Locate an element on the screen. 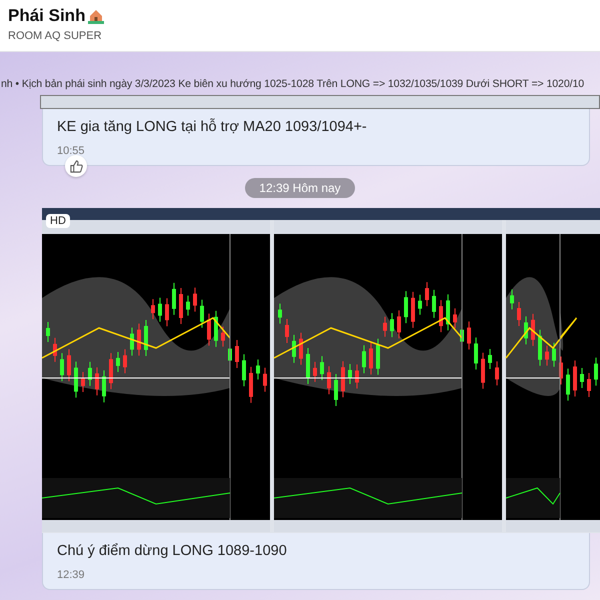  house-icon is located at coordinates (96, 16).